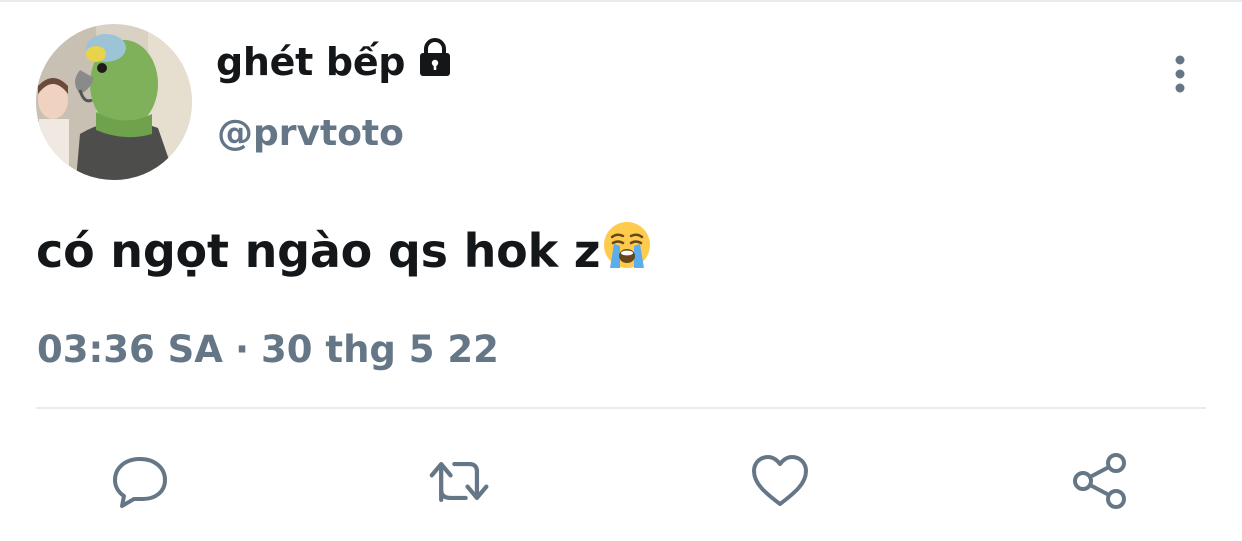 The image size is (1242, 541). I want to click on more-options-button, so click(1180, 74).